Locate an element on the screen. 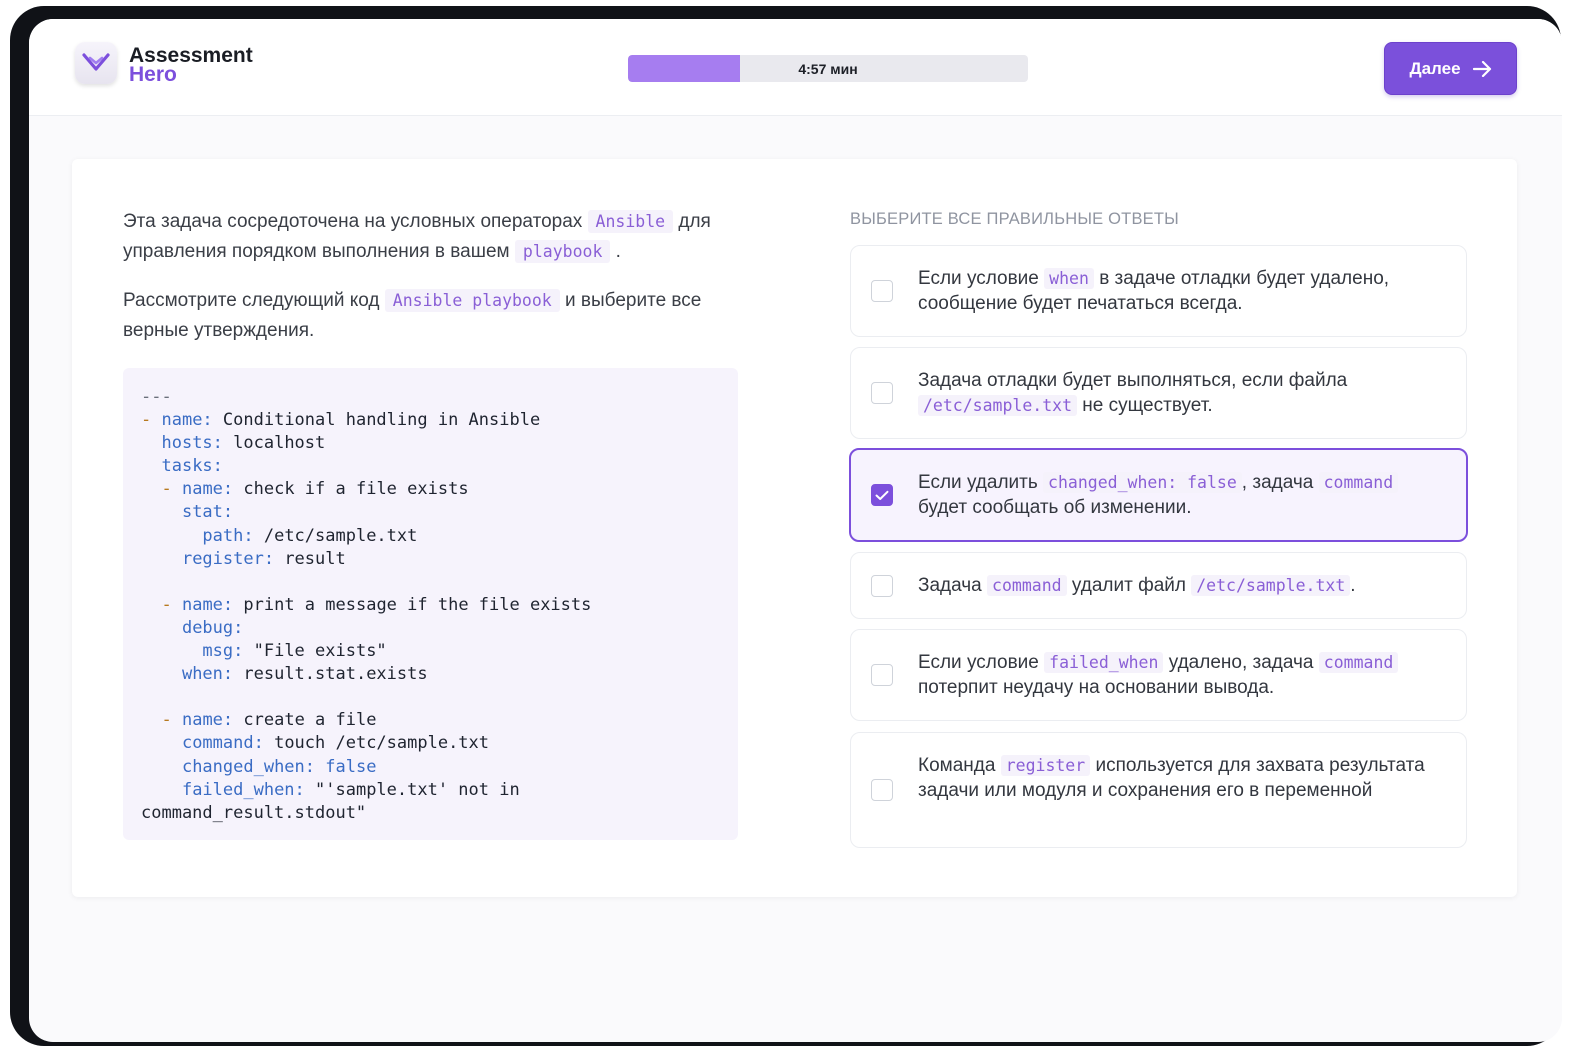 The height and width of the screenshot is (1054, 1569). code-value: result.stat.exists is located at coordinates (330, 674).